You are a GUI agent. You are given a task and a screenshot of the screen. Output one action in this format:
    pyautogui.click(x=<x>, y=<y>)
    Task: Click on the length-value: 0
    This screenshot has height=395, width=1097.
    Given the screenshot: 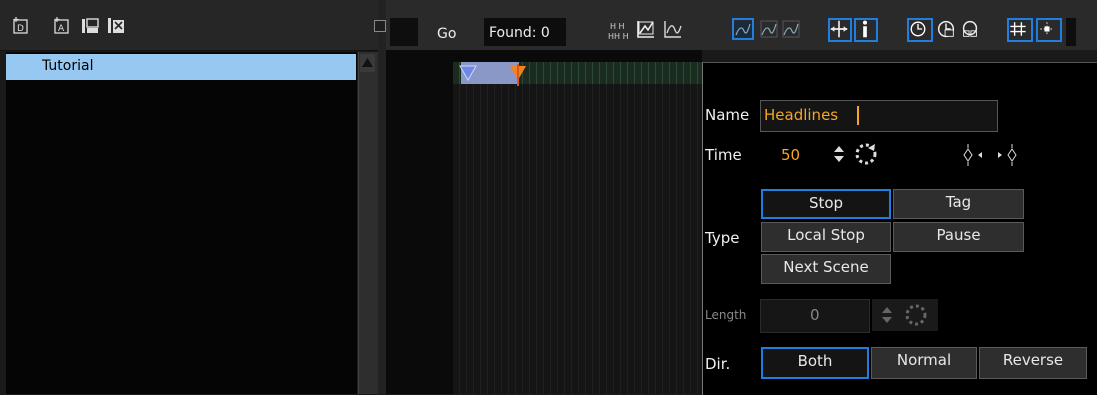 What is the action you would take?
    pyautogui.click(x=815, y=315)
    